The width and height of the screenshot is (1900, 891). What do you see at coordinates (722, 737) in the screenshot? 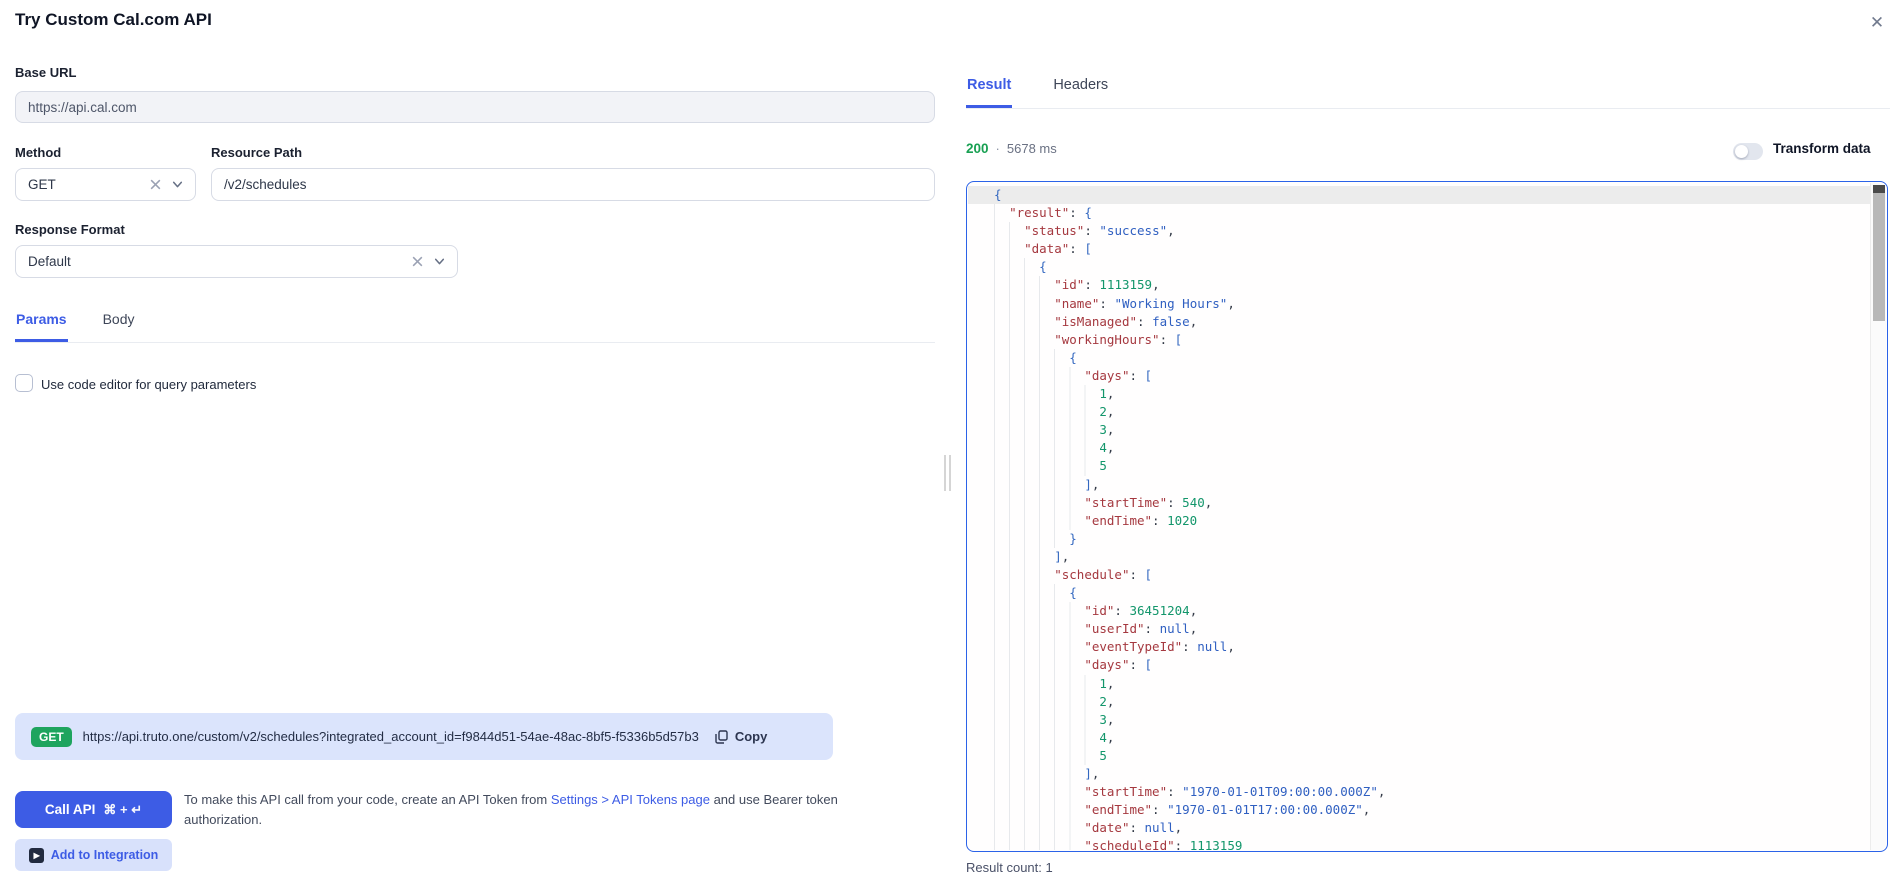
I see `copy-icon` at bounding box center [722, 737].